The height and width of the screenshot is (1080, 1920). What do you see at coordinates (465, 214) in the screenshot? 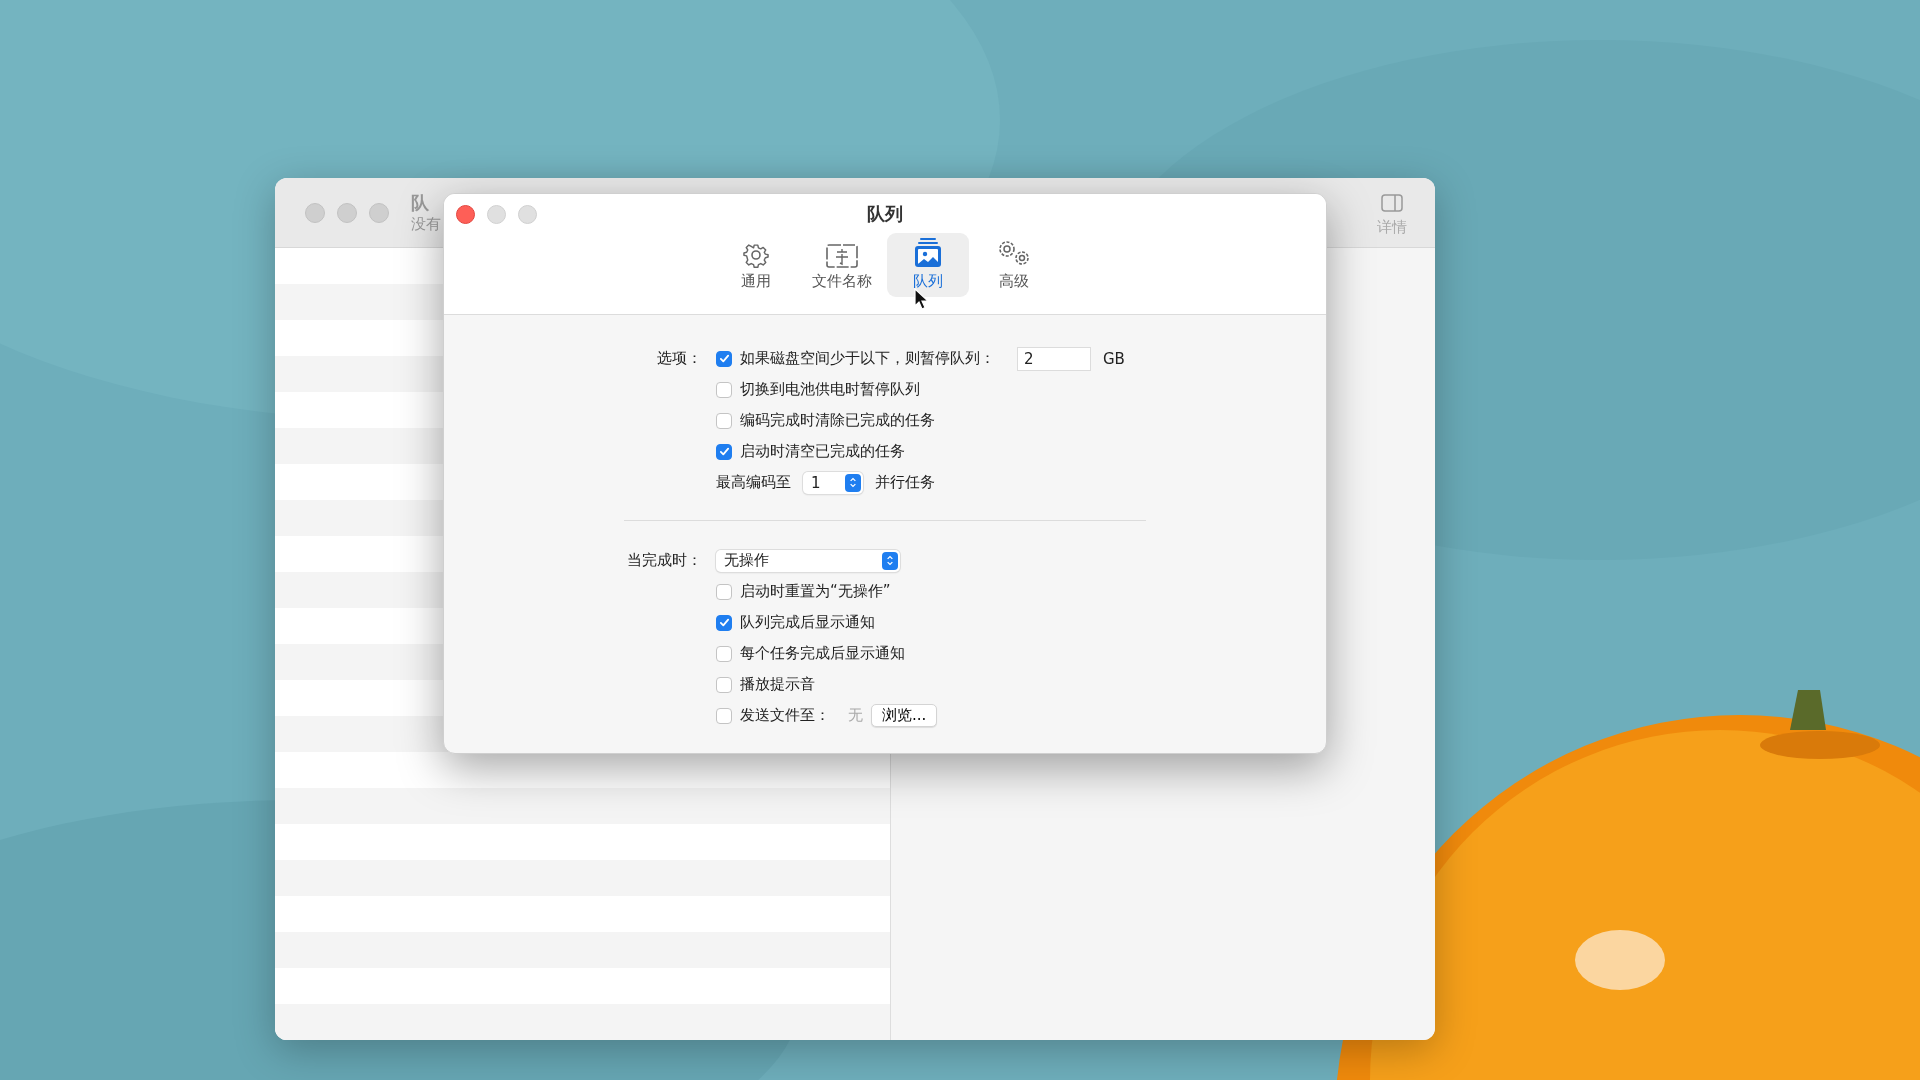
I see `close-button` at bounding box center [465, 214].